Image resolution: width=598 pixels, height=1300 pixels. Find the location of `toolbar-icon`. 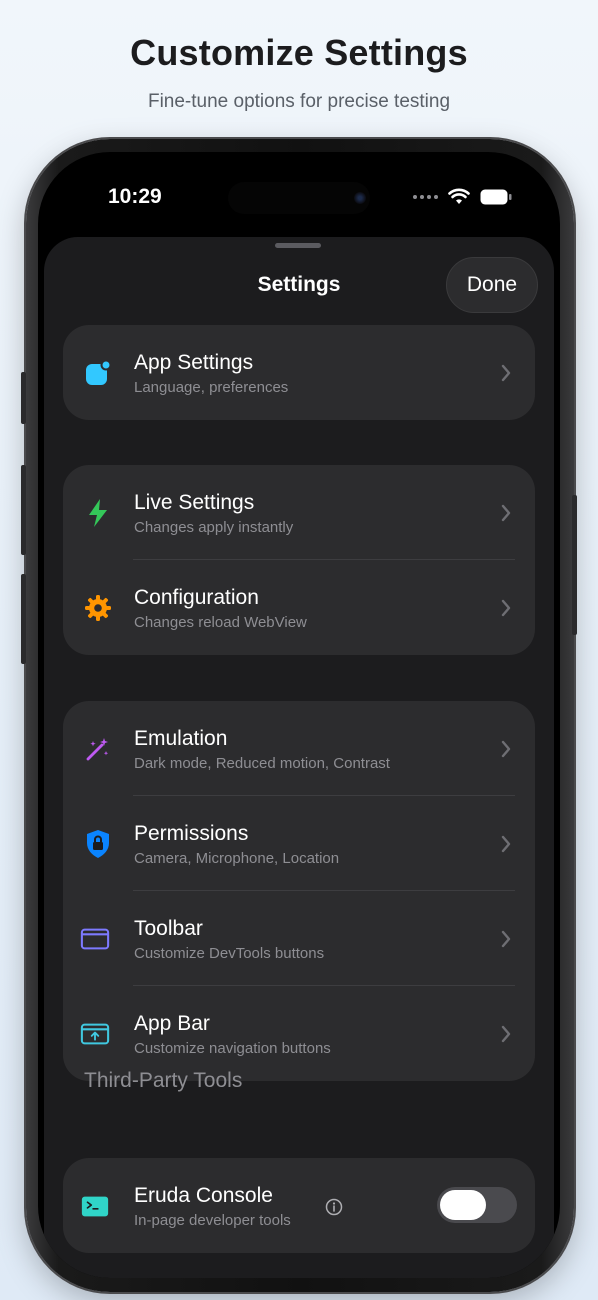

toolbar-icon is located at coordinates (95, 939).